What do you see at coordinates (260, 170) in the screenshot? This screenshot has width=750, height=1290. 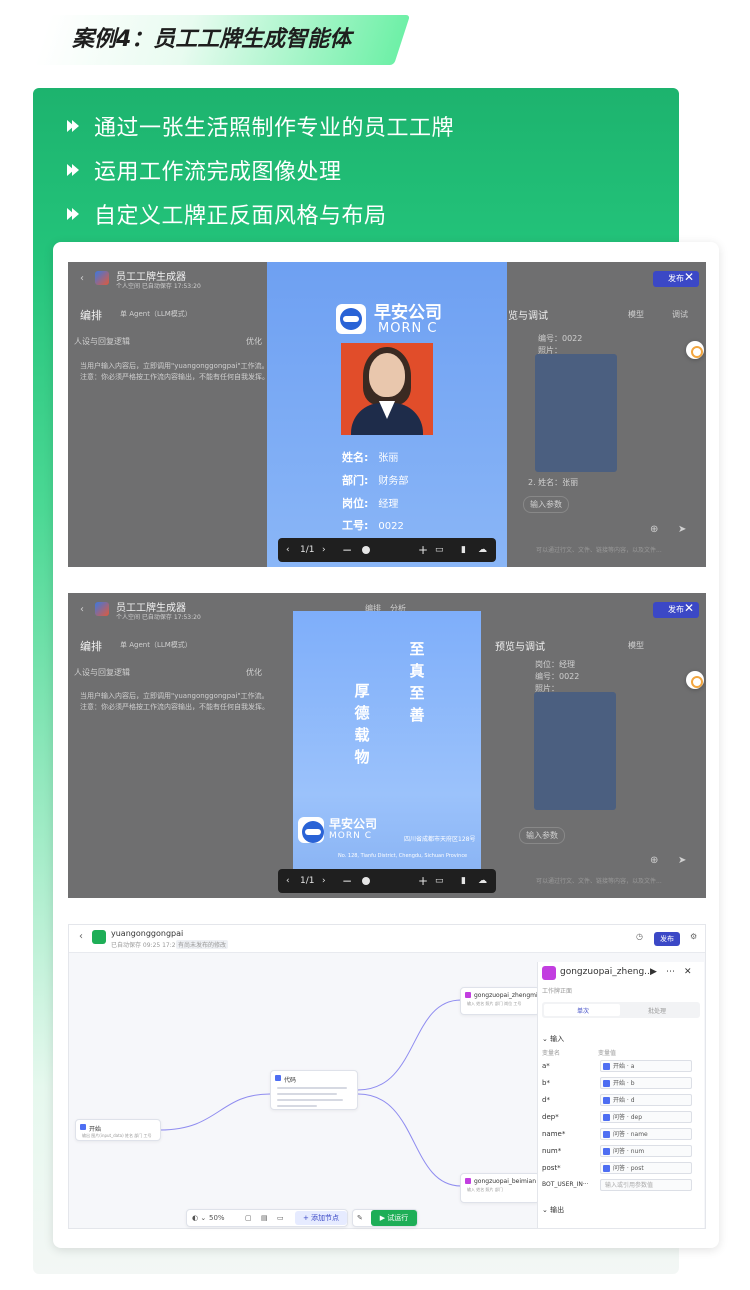 I see `feature-item: 运用工作流完成图像处理` at bounding box center [260, 170].